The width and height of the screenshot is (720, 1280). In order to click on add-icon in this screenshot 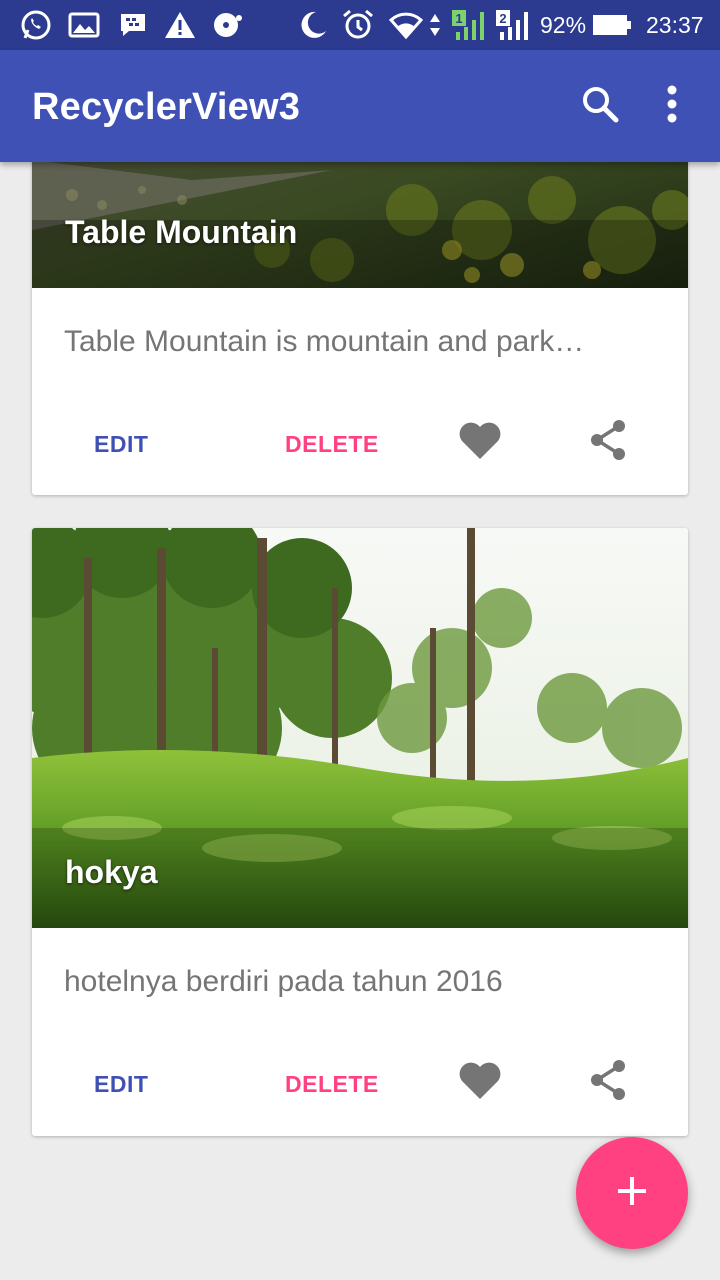, I will do `click(632, 1193)`.